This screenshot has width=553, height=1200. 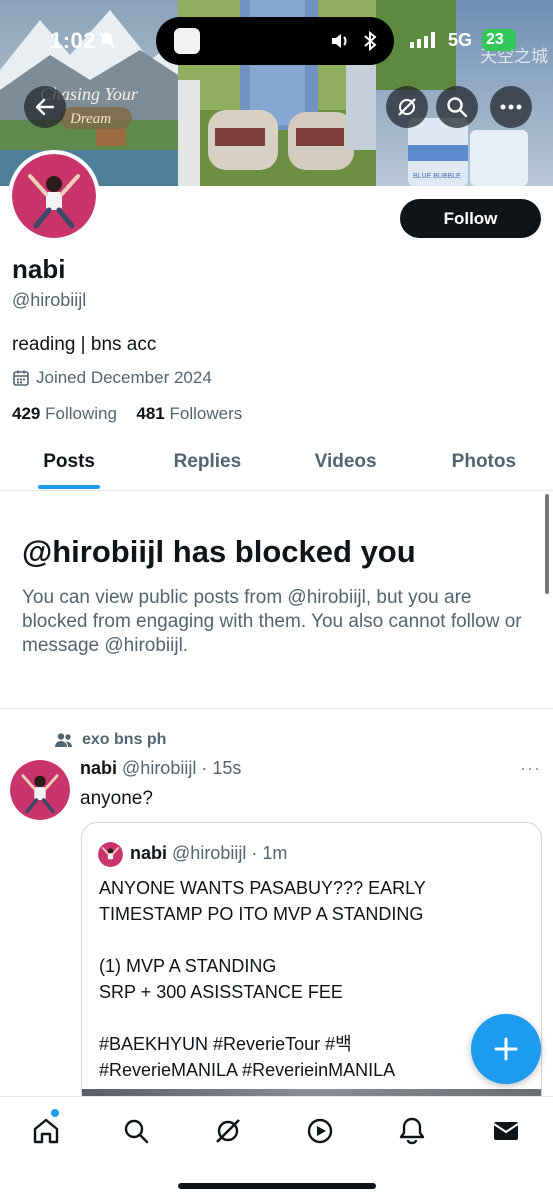 I want to click on followers-link: 481 Followers, so click(x=189, y=413).